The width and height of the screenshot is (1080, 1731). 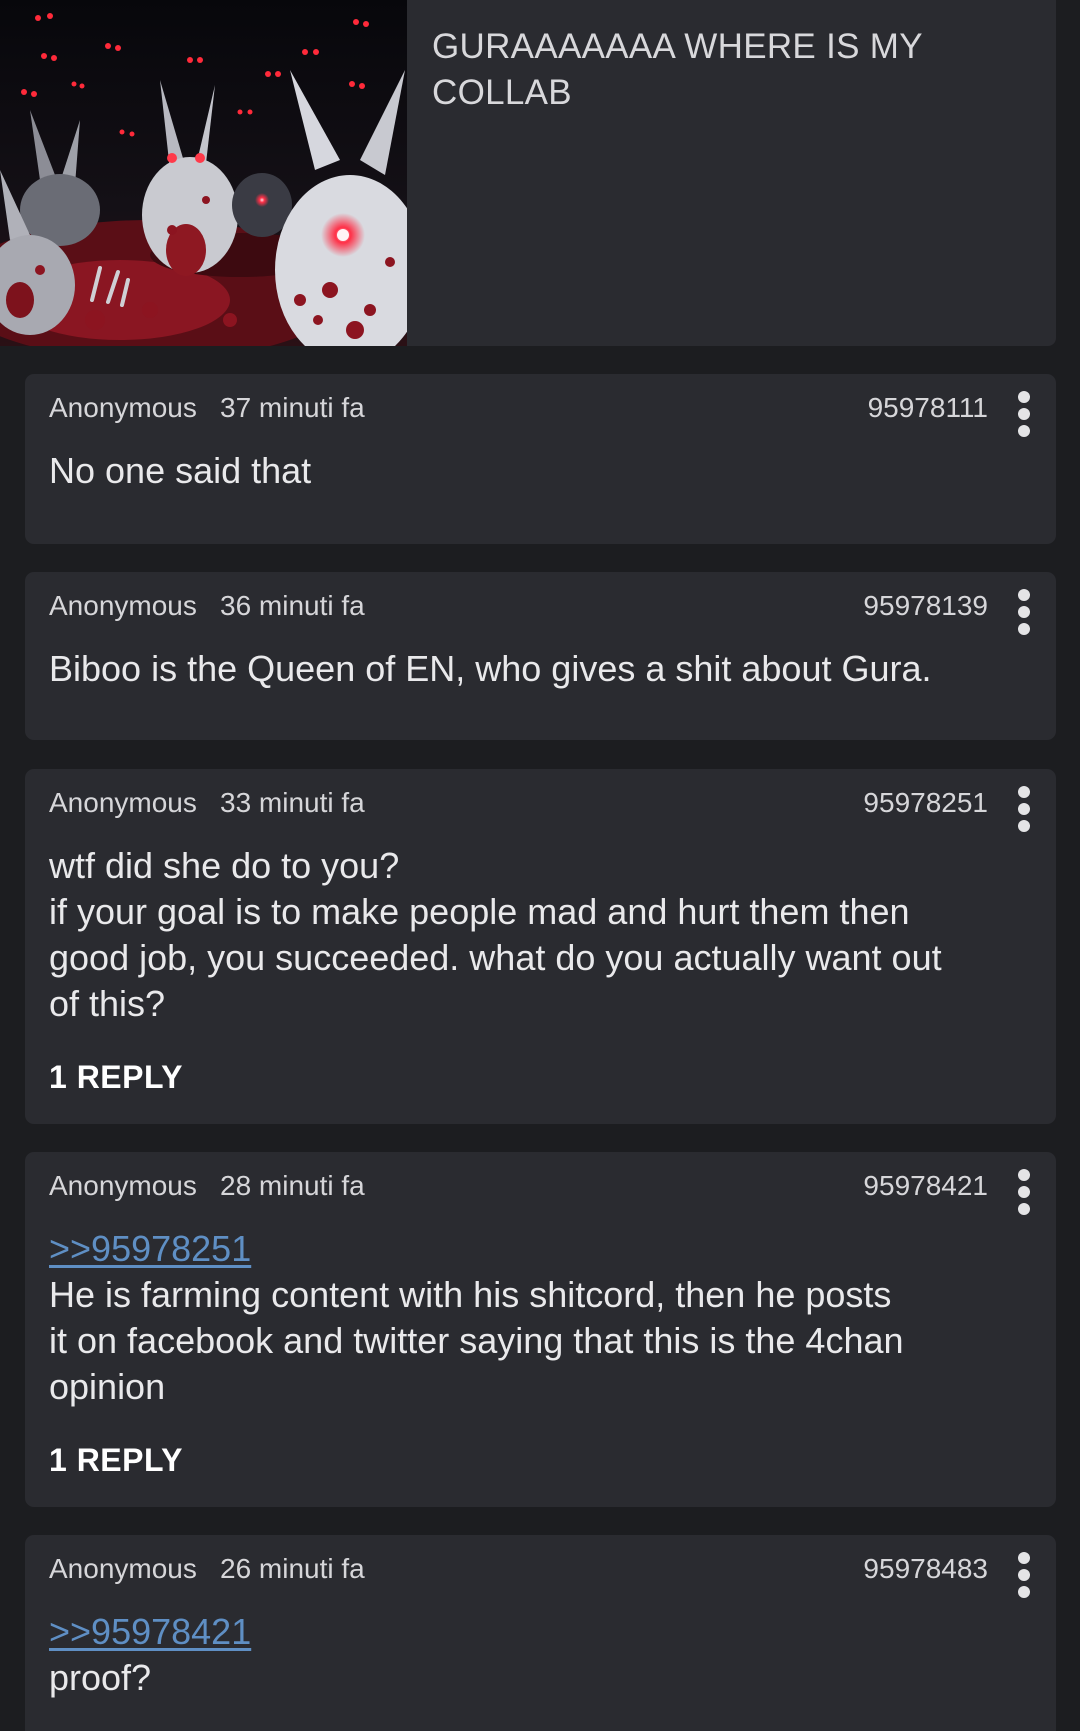 I want to click on post-comment: >>95978421 proof?, so click(x=541, y=1655).